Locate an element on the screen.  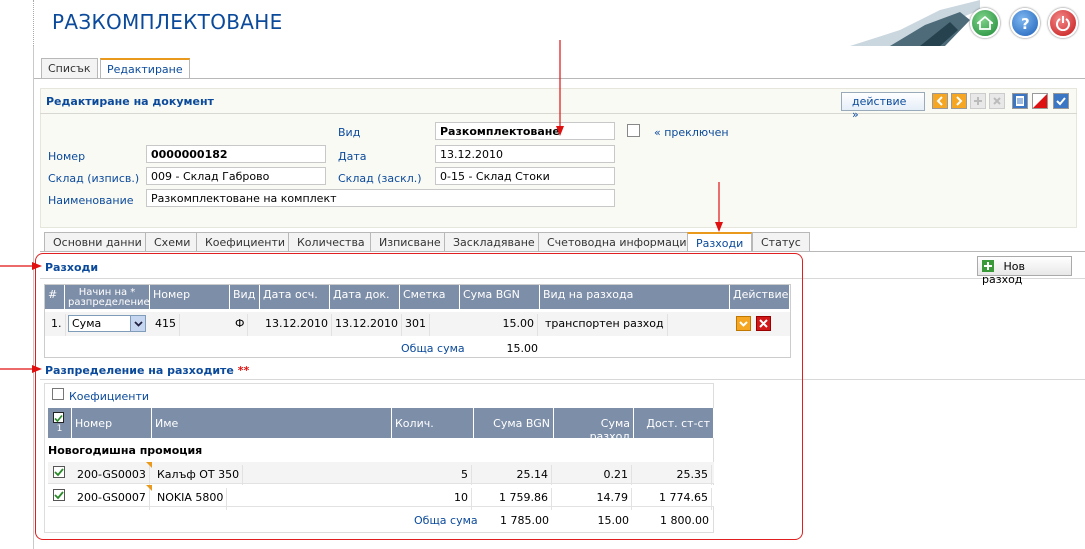
home-icon is located at coordinates (985, 22).